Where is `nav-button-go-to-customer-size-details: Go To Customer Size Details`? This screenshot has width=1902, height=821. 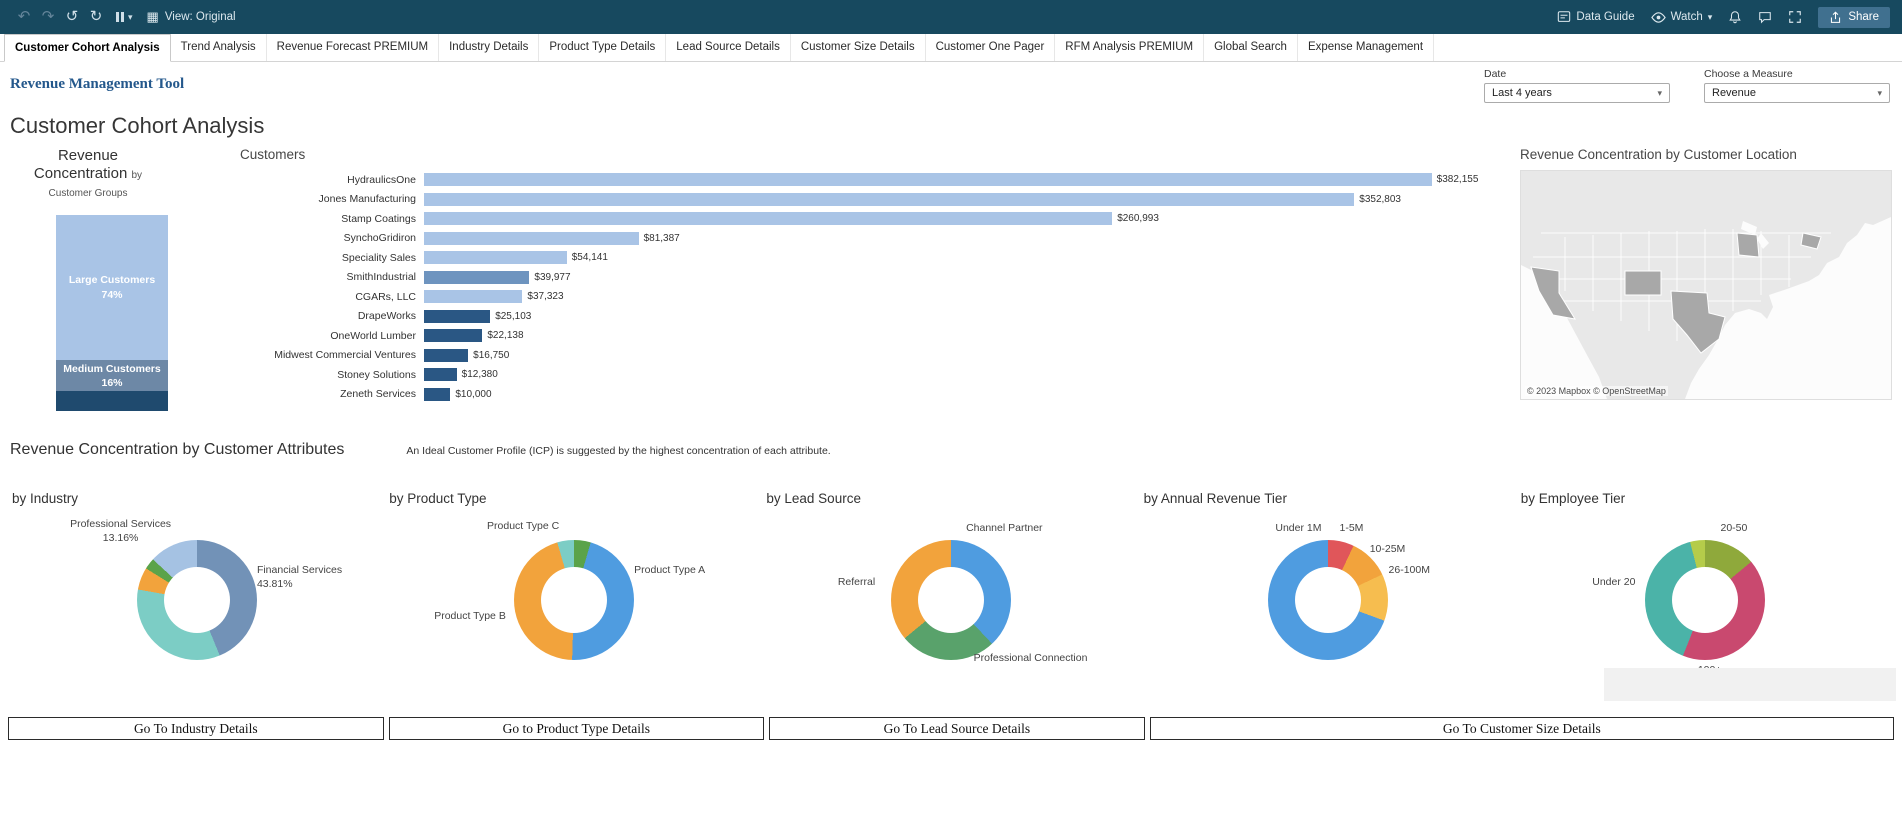 nav-button-go-to-customer-size-details: Go To Customer Size Details is located at coordinates (1521, 728).